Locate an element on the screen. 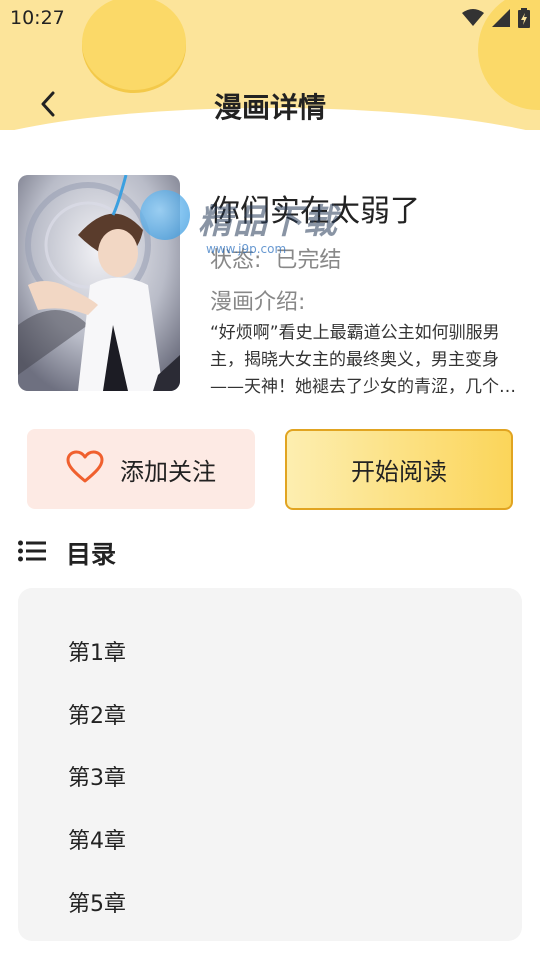 This screenshot has height=960, width=540. status-time: 10:27 is located at coordinates (37, 18).